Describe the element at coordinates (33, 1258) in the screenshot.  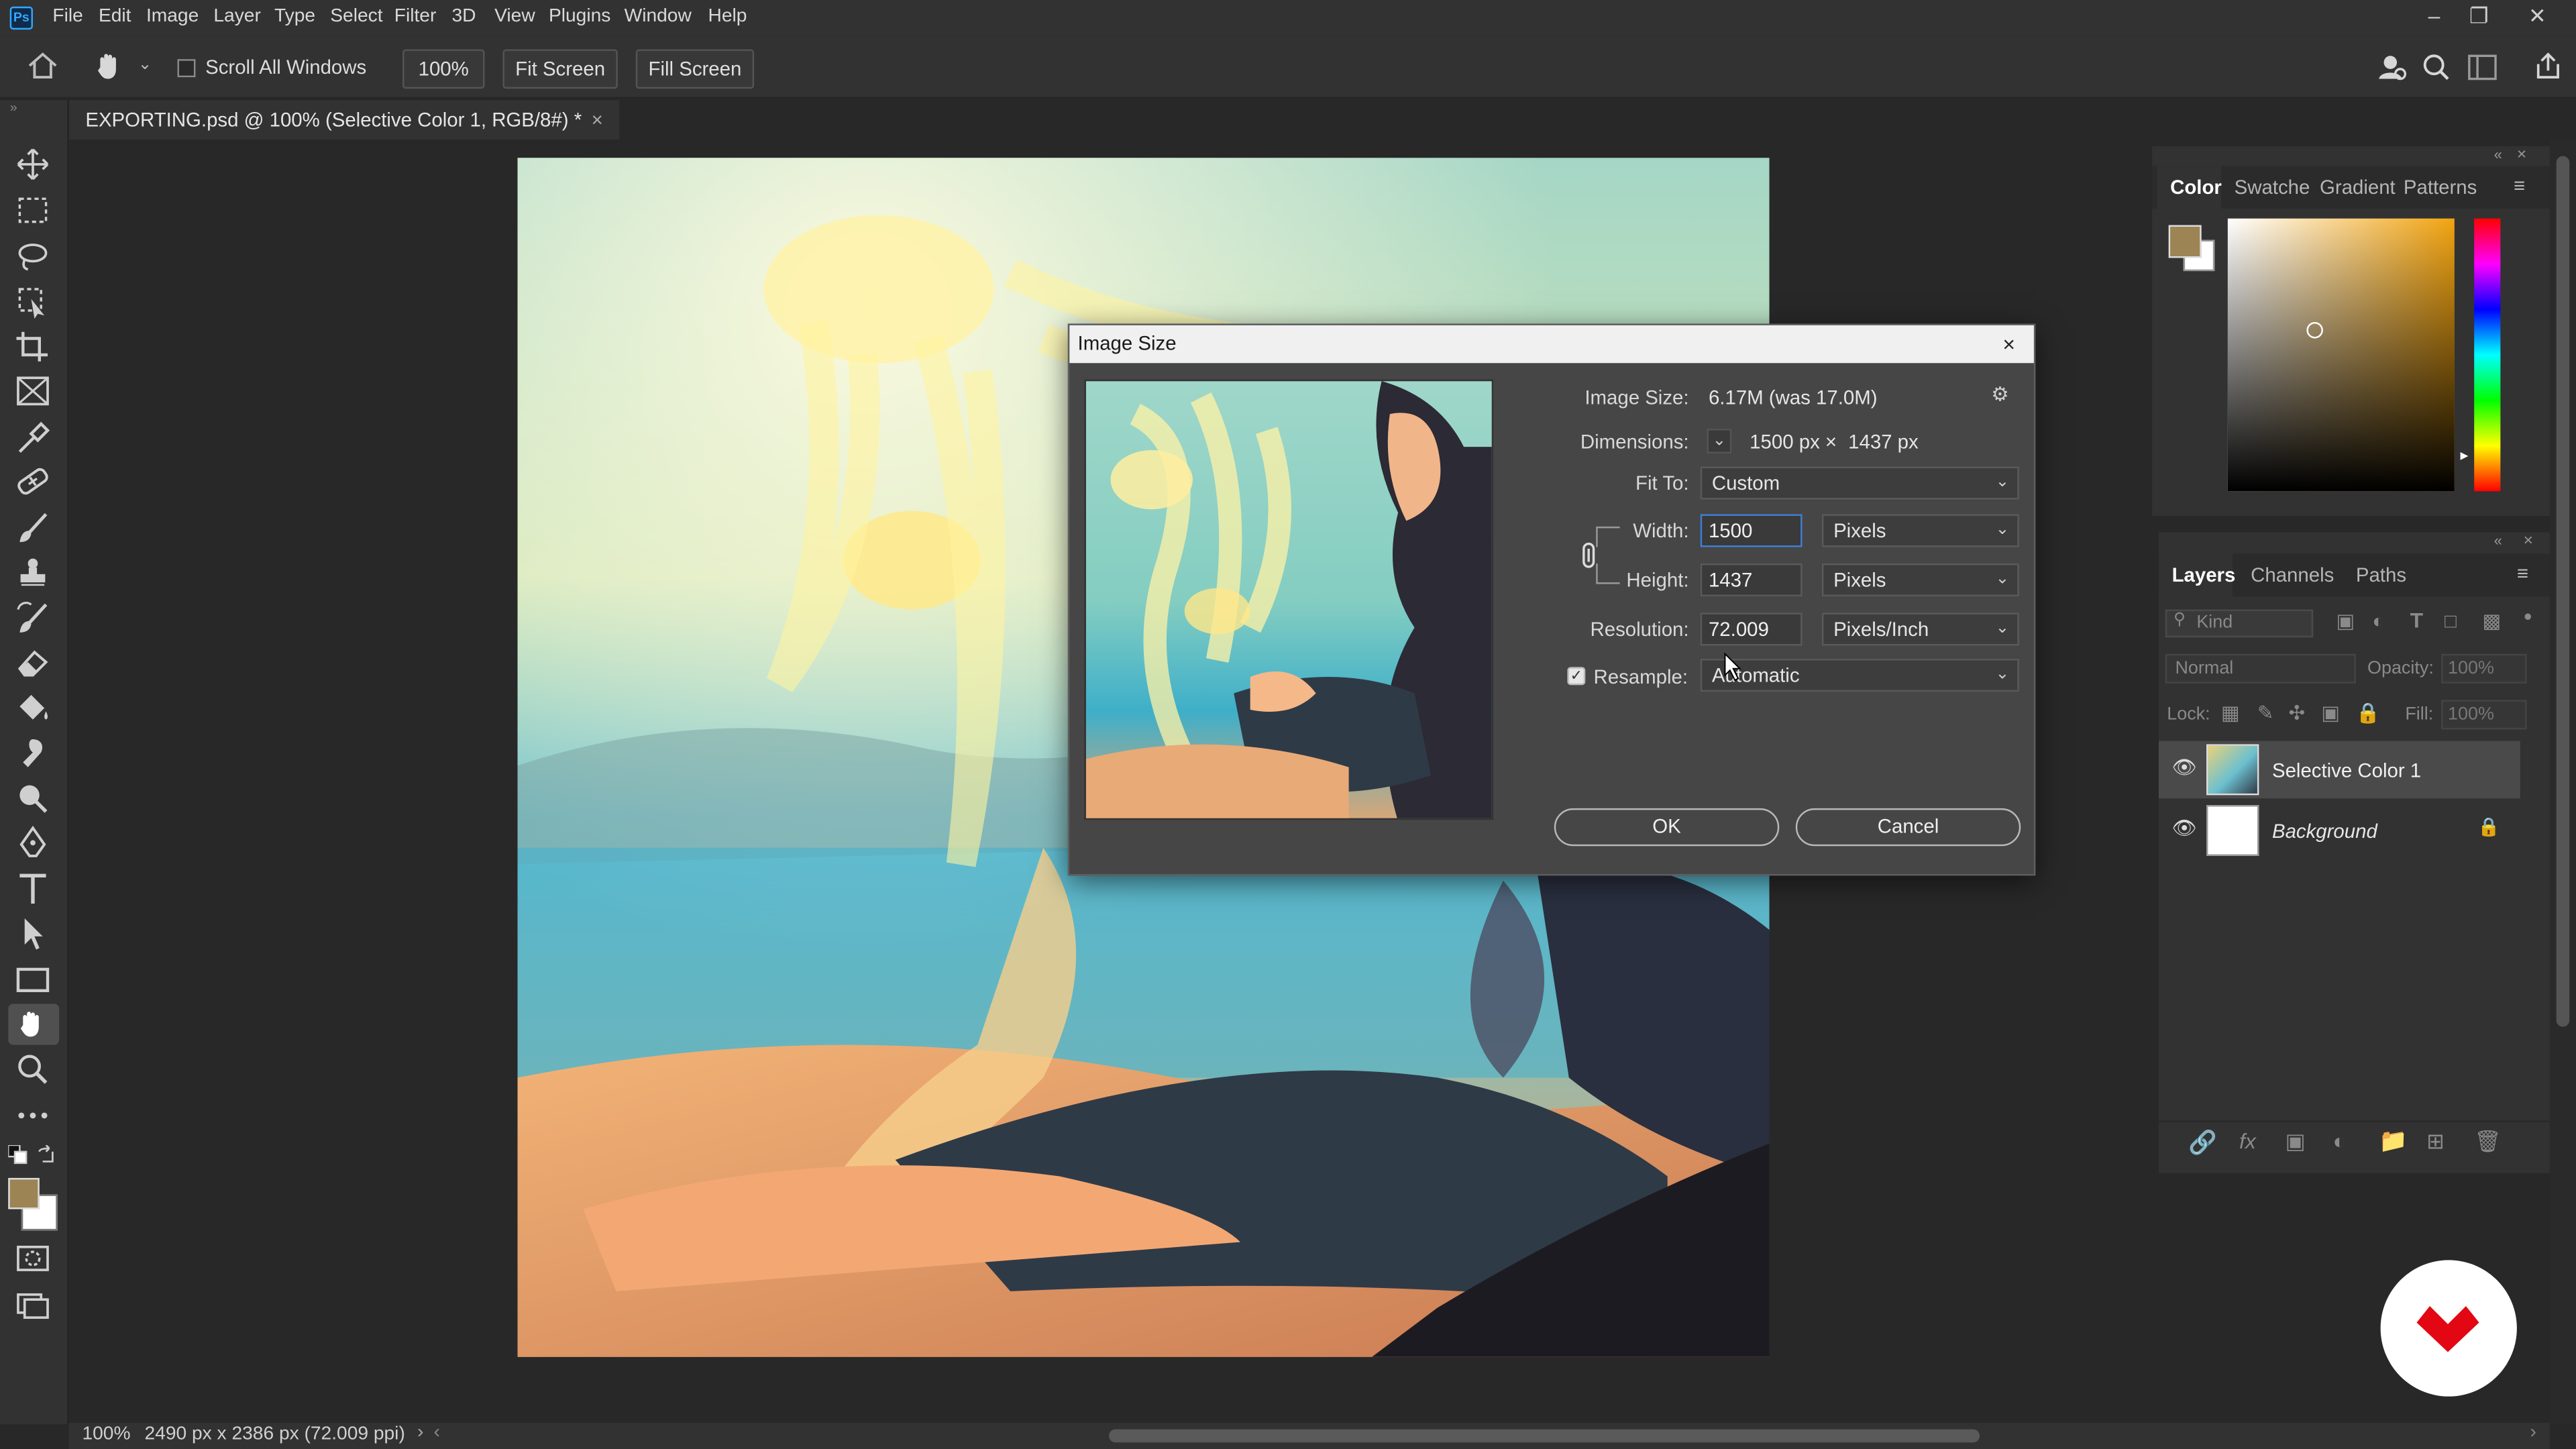
I see `quick-mask-icon` at that location.